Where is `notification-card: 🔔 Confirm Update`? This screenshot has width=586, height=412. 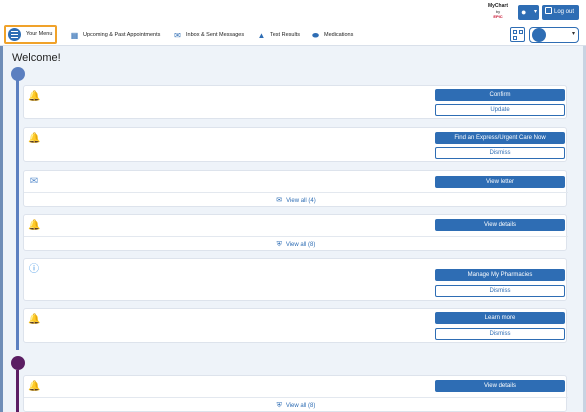 notification-card: 🔔 Confirm Update is located at coordinates (295, 102).